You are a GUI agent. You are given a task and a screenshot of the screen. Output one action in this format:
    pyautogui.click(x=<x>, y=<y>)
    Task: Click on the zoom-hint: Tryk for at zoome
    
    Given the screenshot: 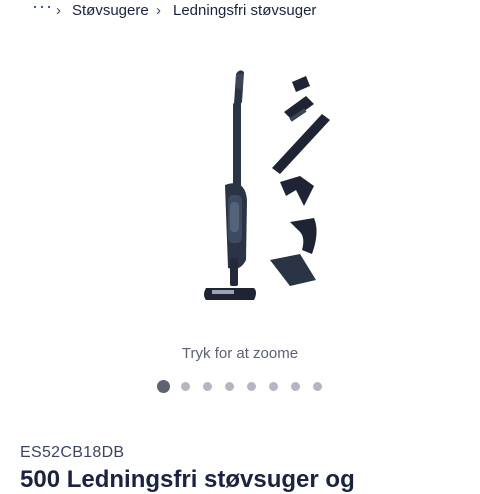 What is the action you would take?
    pyautogui.click(x=240, y=353)
    